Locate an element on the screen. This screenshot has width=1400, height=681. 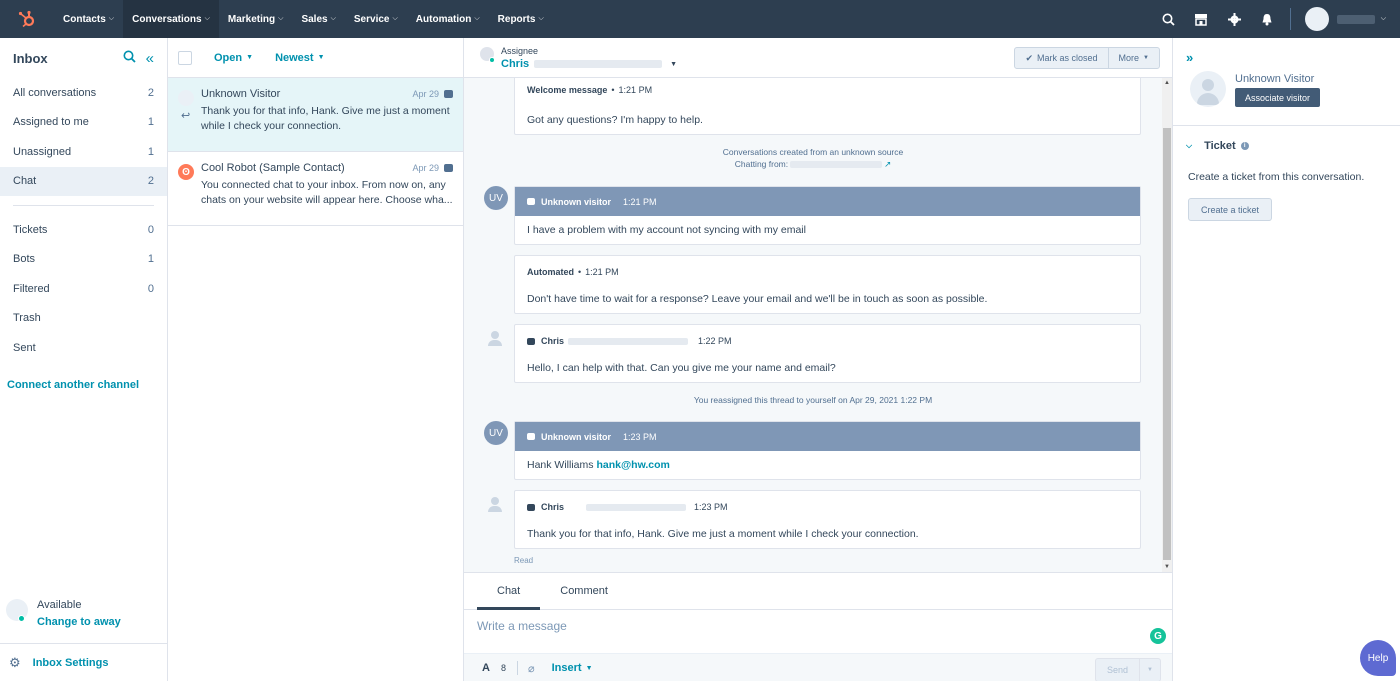
sidebar-item-assigned-to-me: Assigned to me 1 is located at coordinates (83, 123).